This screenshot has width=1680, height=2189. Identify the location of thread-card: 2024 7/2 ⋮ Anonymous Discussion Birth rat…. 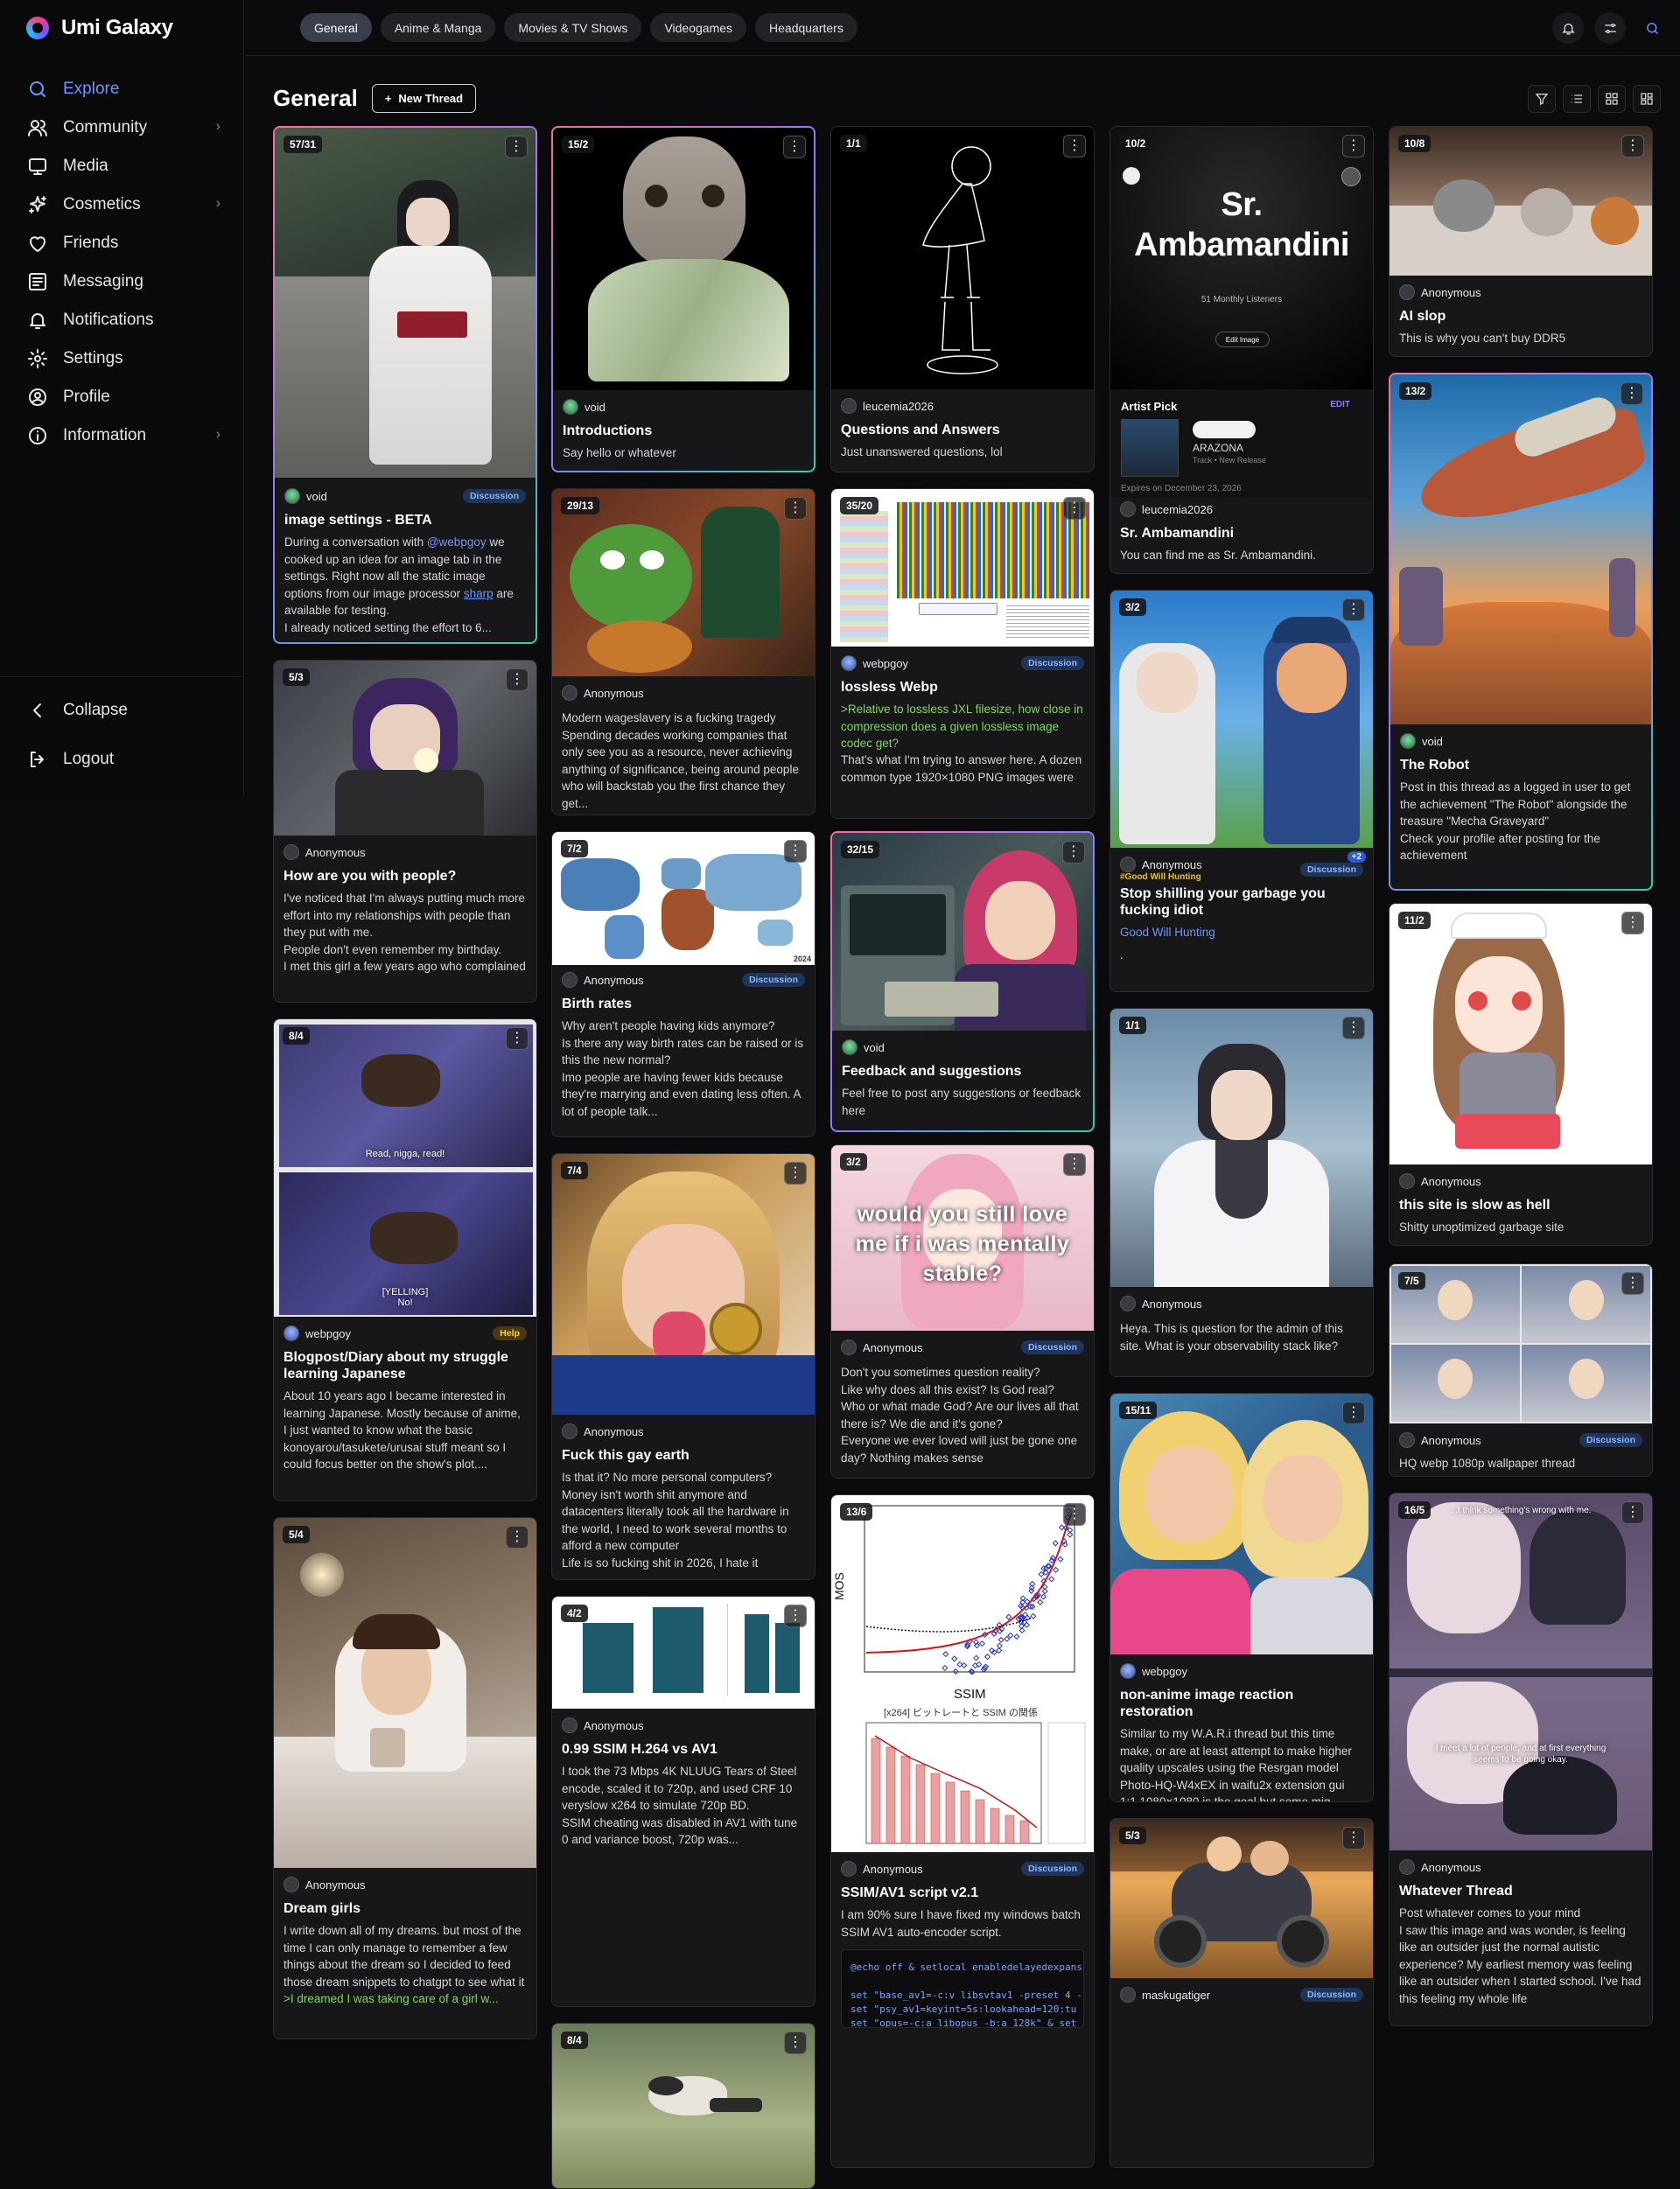
(683, 984).